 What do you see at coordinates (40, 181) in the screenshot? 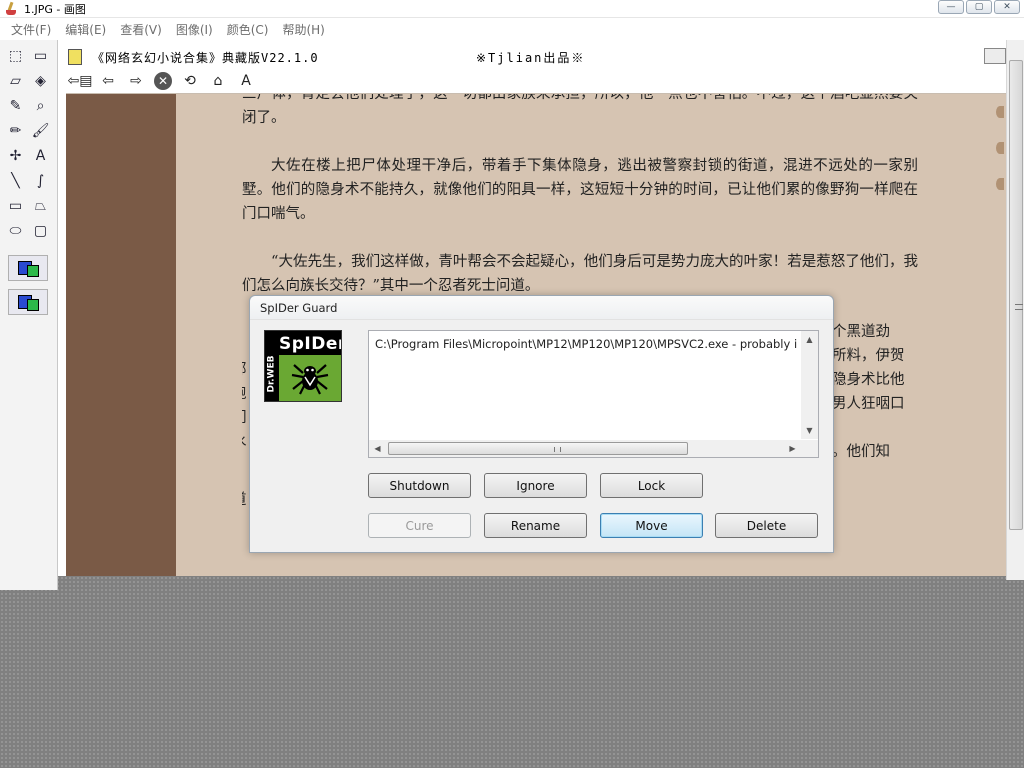
I see `curve-tool-icon: ∫` at bounding box center [40, 181].